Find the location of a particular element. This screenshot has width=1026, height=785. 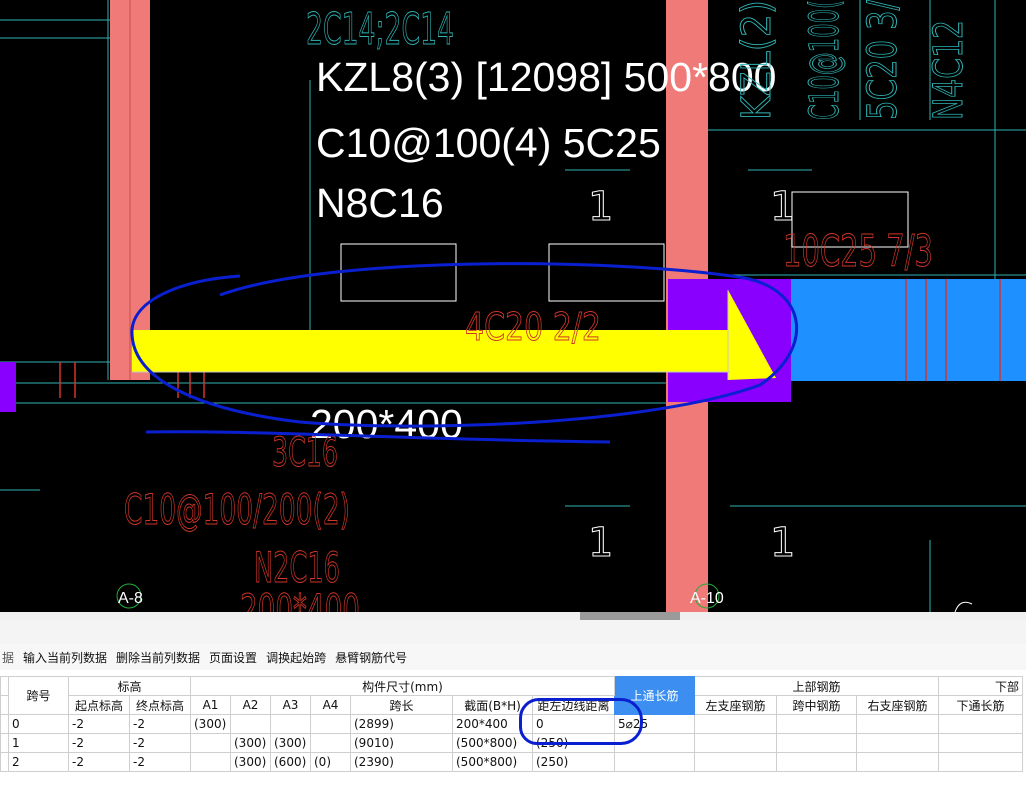

beam-highlight is located at coordinates (431, 351).